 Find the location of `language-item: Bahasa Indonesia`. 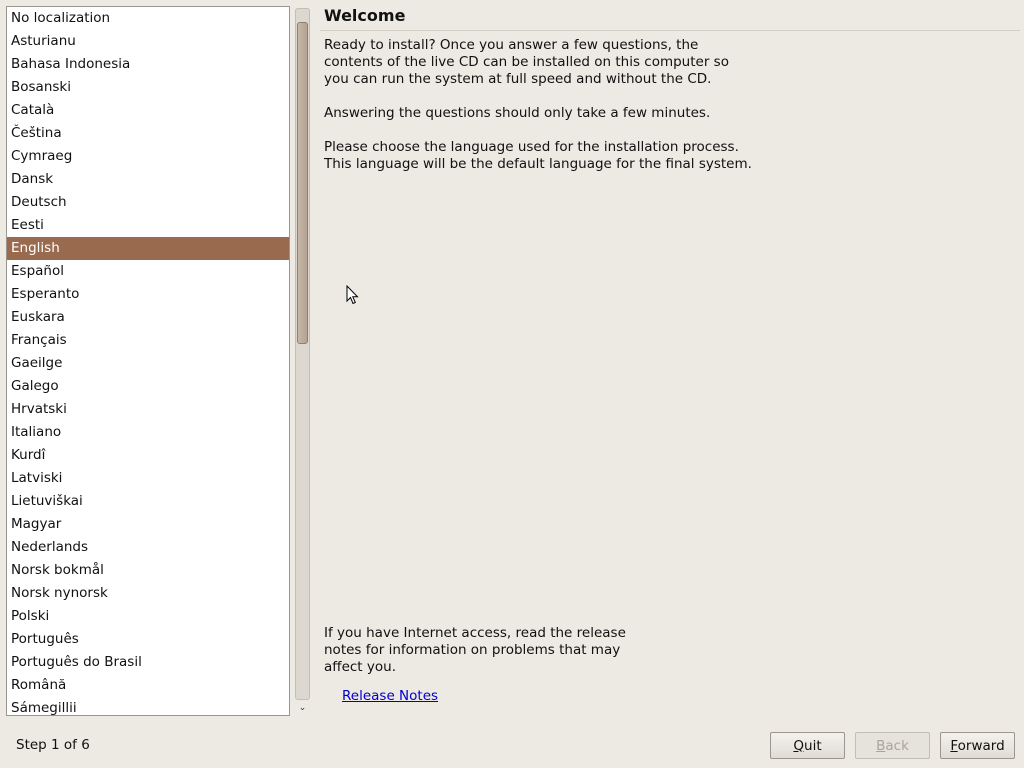

language-item: Bahasa Indonesia is located at coordinates (148, 64).